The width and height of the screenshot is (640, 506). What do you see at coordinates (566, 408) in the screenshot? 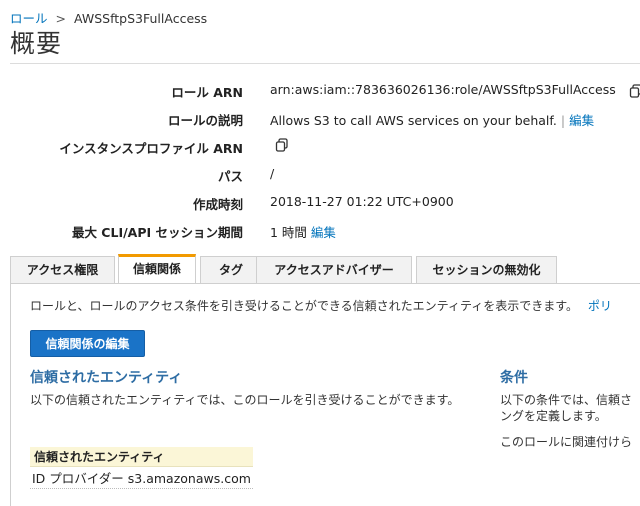
I see `conditions-text: 以下の条件では、信頼さングを定義します。` at bounding box center [566, 408].